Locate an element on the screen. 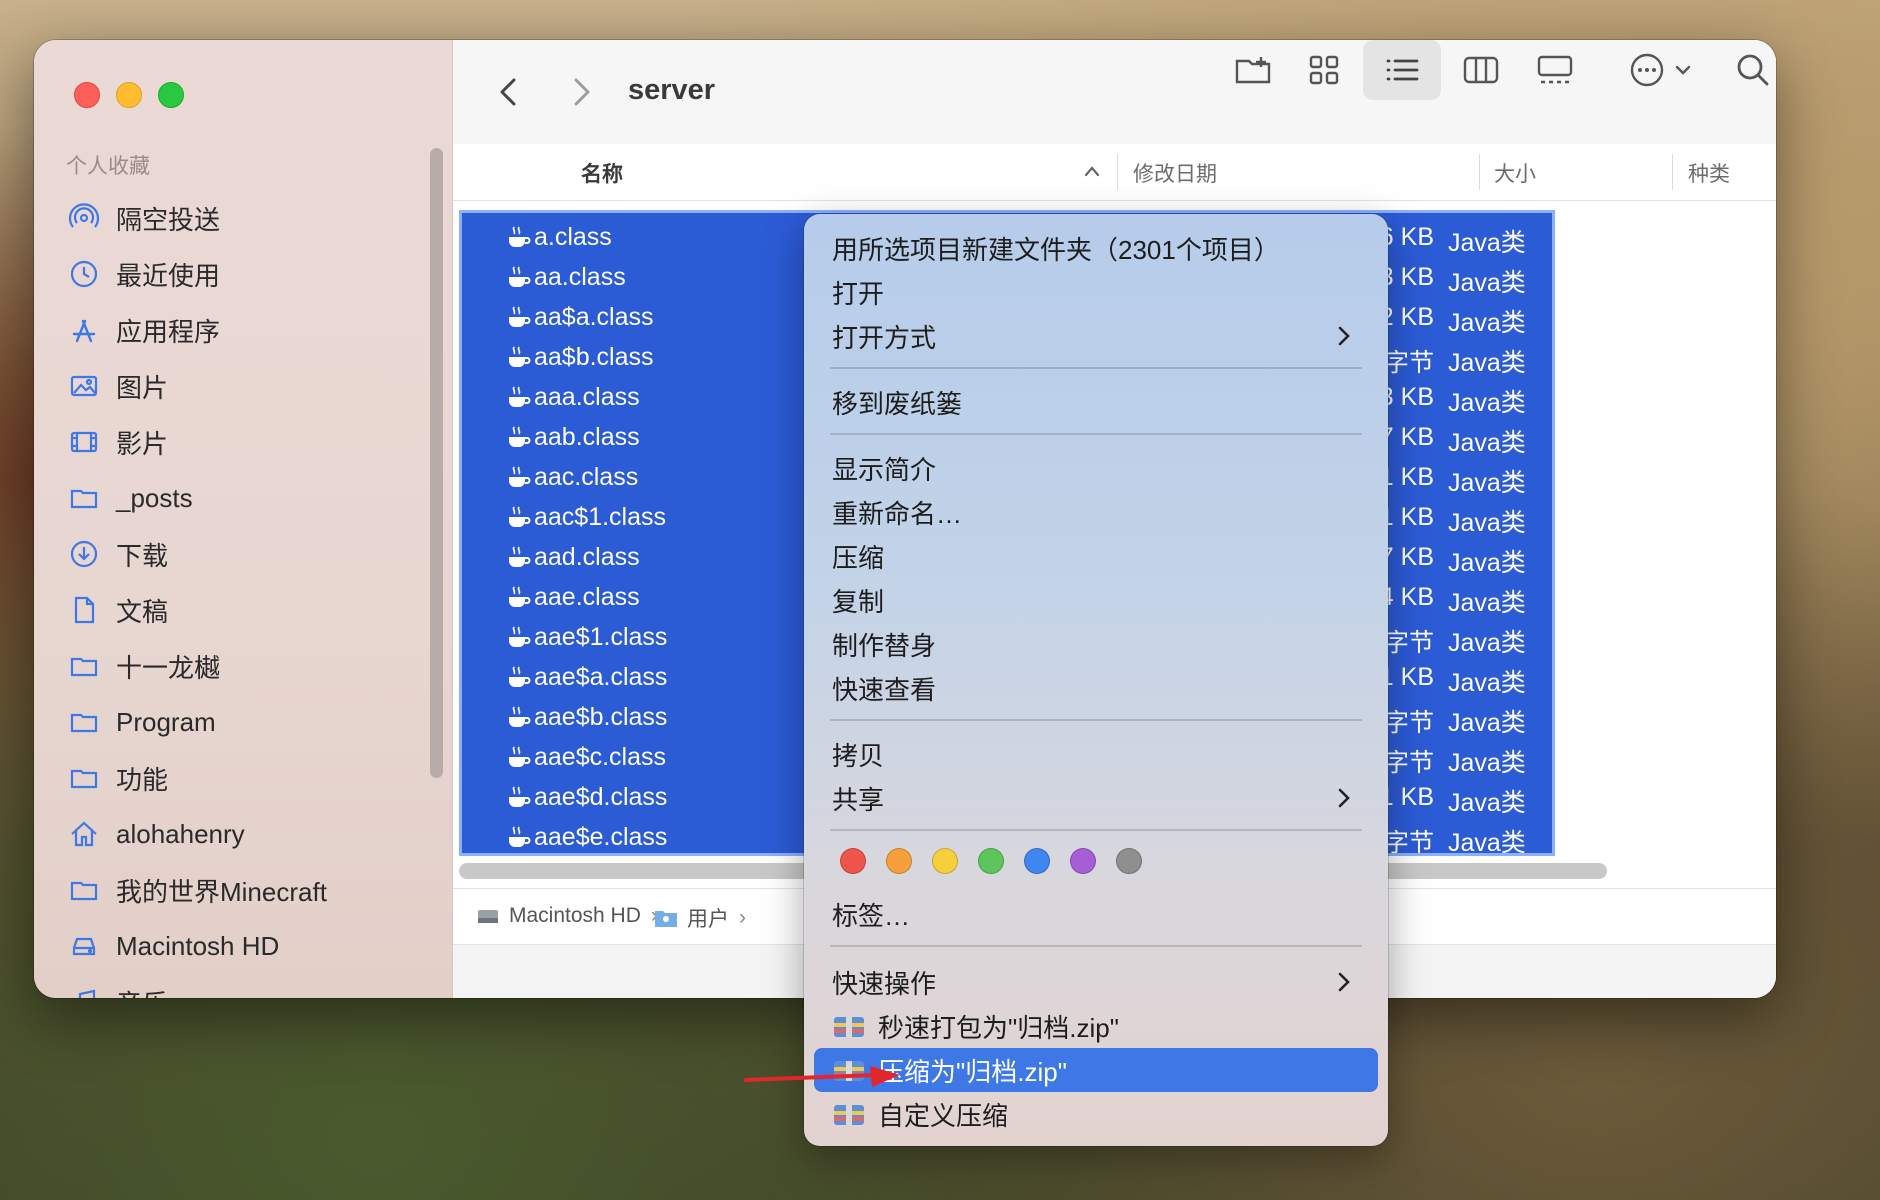 The image size is (1880, 1200). menu-fast-zip: 秒速打包为"归档.zip" is located at coordinates (1098, 1026).